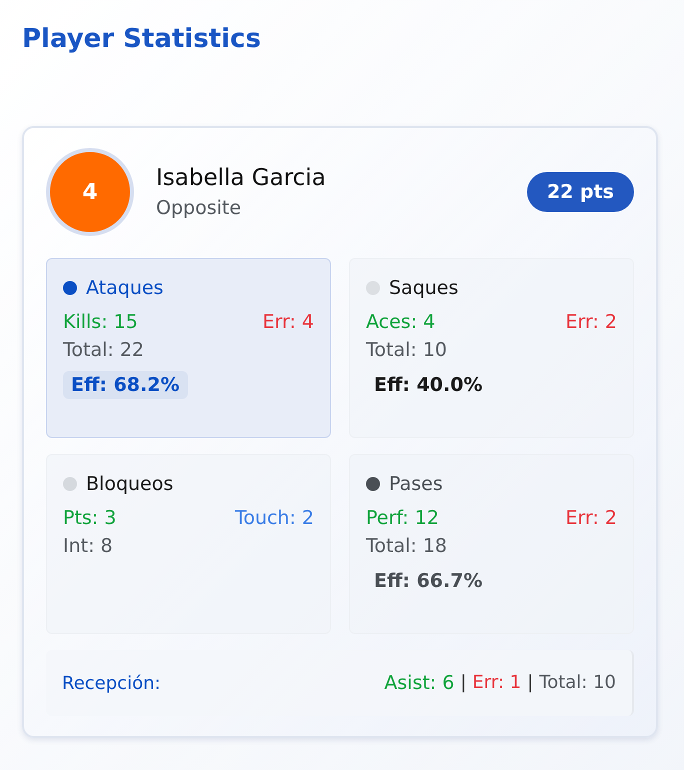 The height and width of the screenshot is (770, 684). I want to click on stat-value: Pts: 3, so click(89, 518).